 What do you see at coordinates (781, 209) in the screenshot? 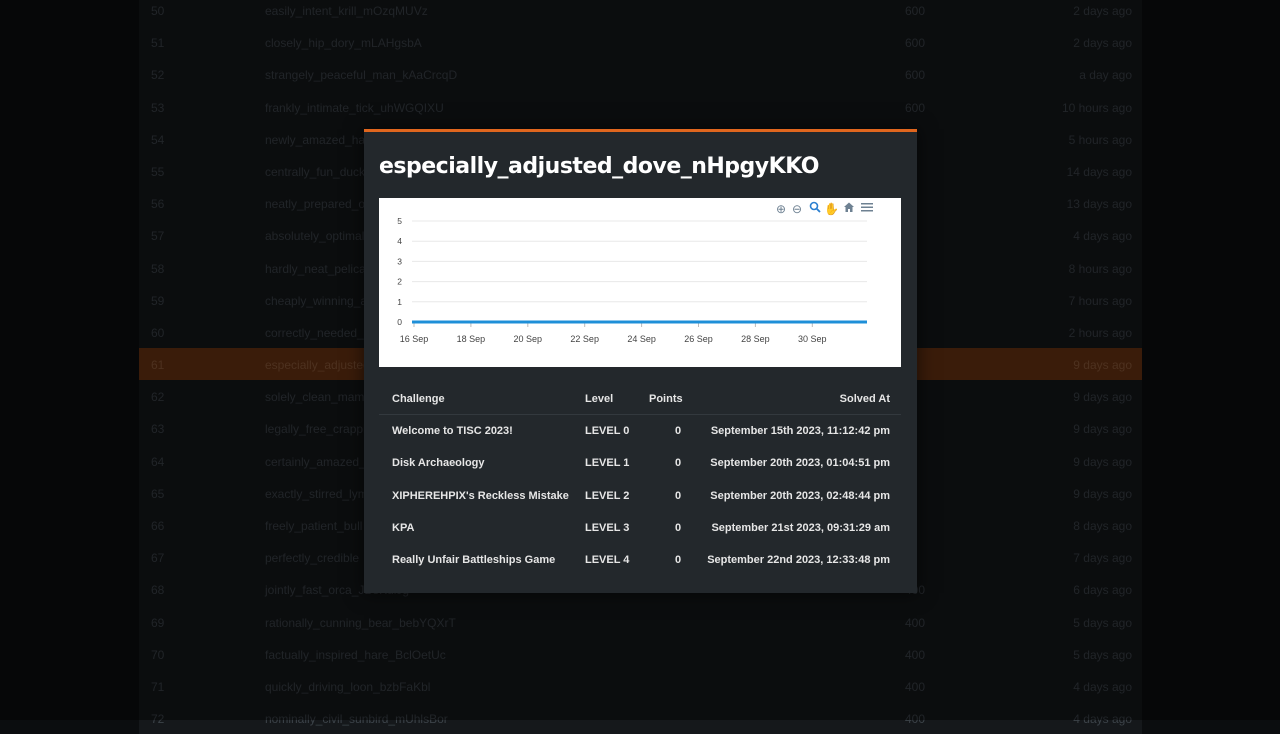
I see `zoom-in-icon: ⊕` at bounding box center [781, 209].